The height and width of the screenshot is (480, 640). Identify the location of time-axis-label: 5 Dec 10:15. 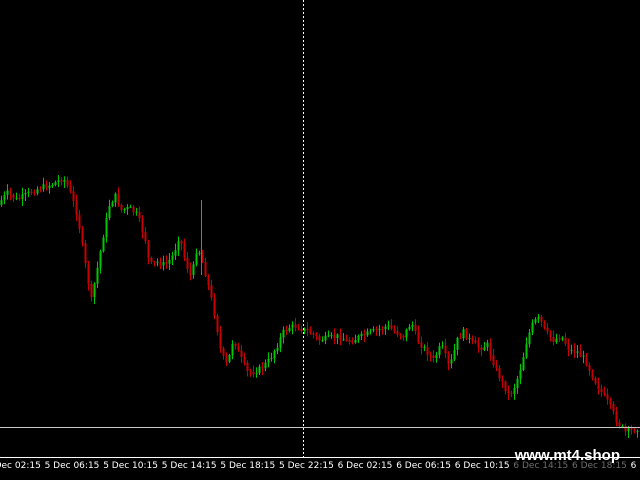
(130, 466).